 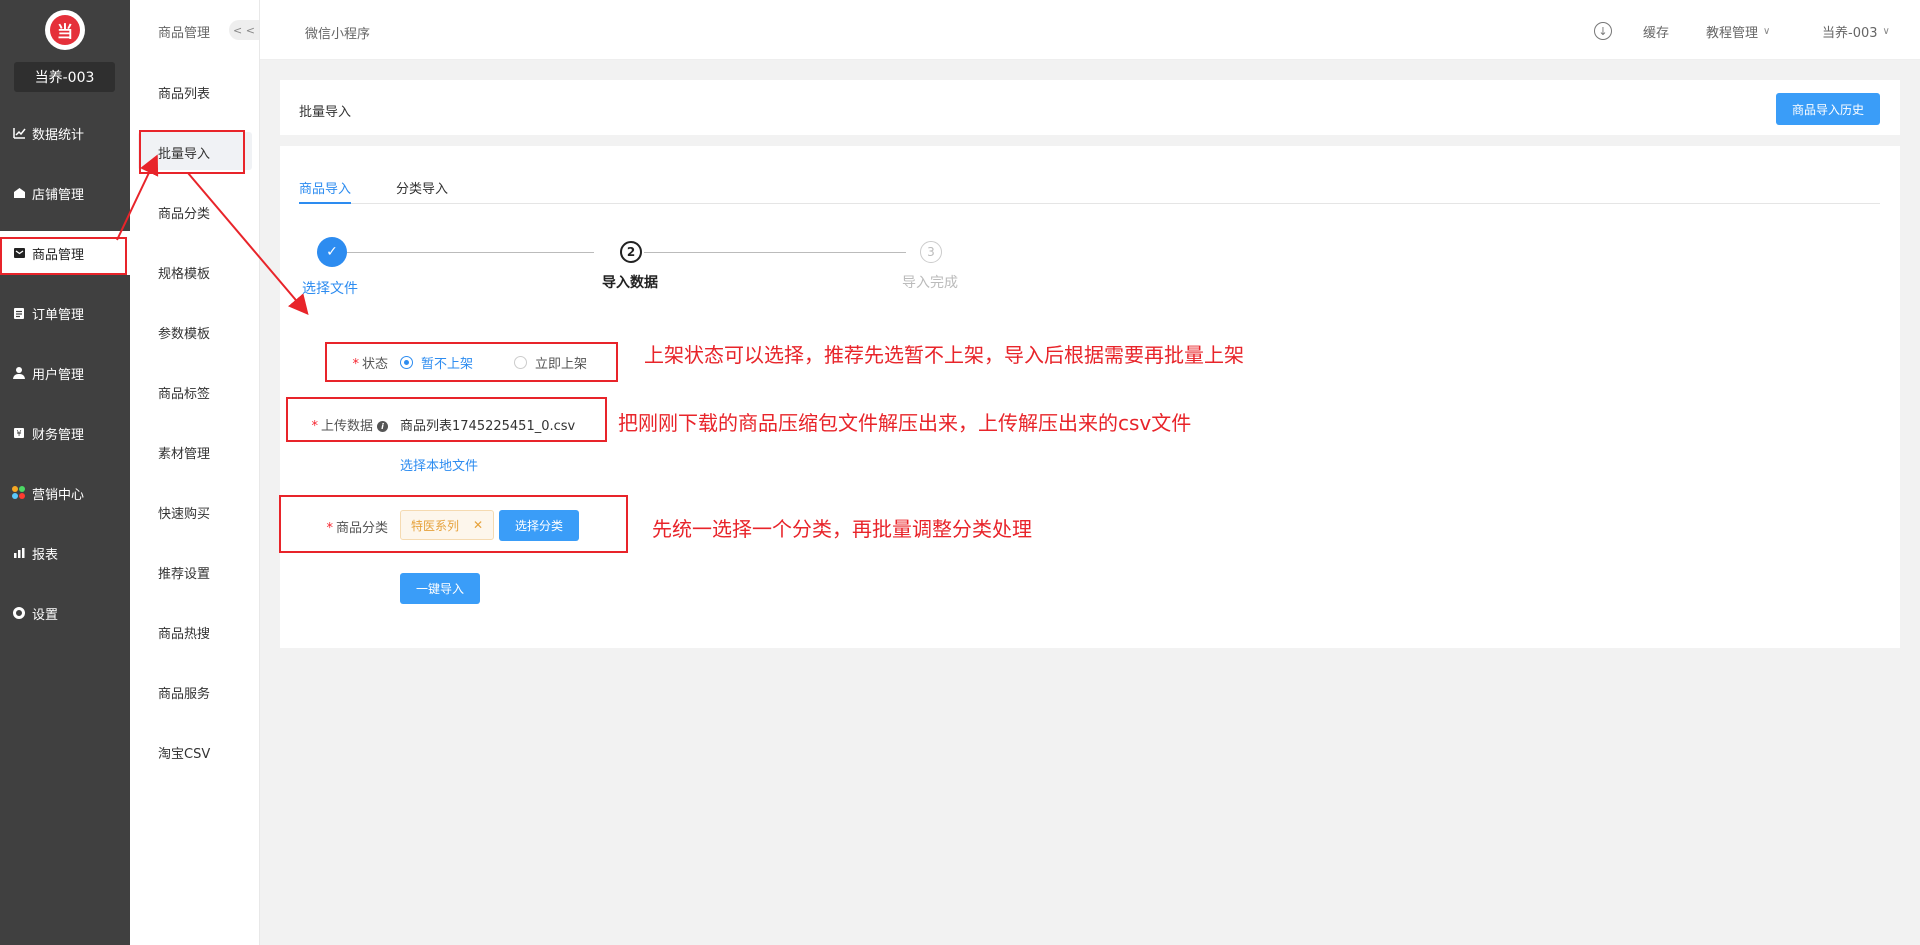 What do you see at coordinates (192, 152) in the screenshot?
I see `annotation-box-batch-import` at bounding box center [192, 152].